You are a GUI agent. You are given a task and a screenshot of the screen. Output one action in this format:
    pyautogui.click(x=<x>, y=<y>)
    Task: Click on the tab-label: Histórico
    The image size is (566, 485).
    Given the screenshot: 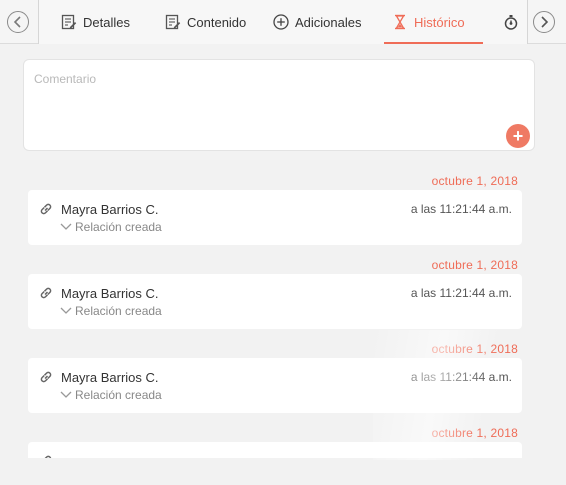 What is the action you would take?
    pyautogui.click(x=439, y=22)
    